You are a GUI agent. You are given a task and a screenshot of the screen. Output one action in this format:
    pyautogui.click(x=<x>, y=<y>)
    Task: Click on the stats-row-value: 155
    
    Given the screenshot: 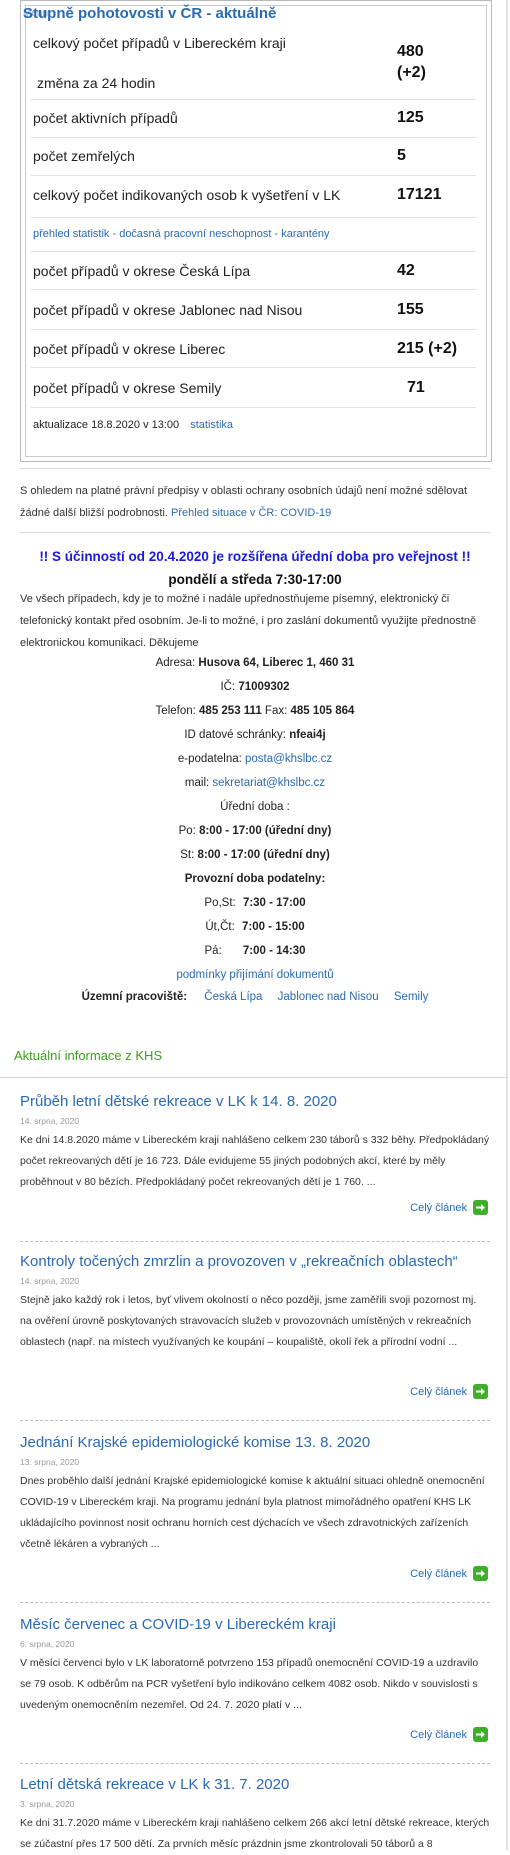 What is the action you would take?
    pyautogui.click(x=410, y=309)
    